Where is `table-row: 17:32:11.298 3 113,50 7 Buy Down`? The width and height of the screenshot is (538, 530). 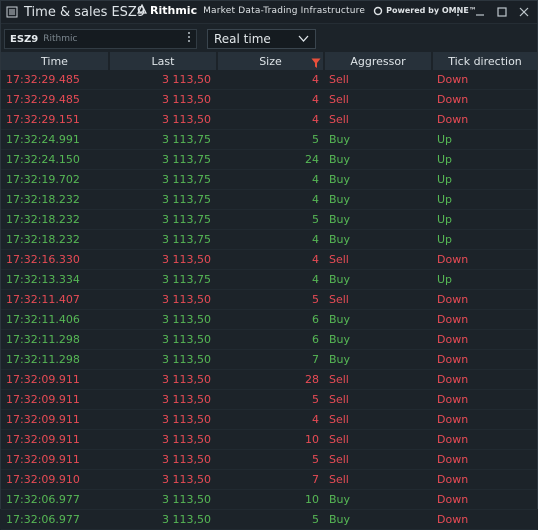
table-row: 17:32:11.298 3 113,50 7 Buy Down is located at coordinates (269, 359).